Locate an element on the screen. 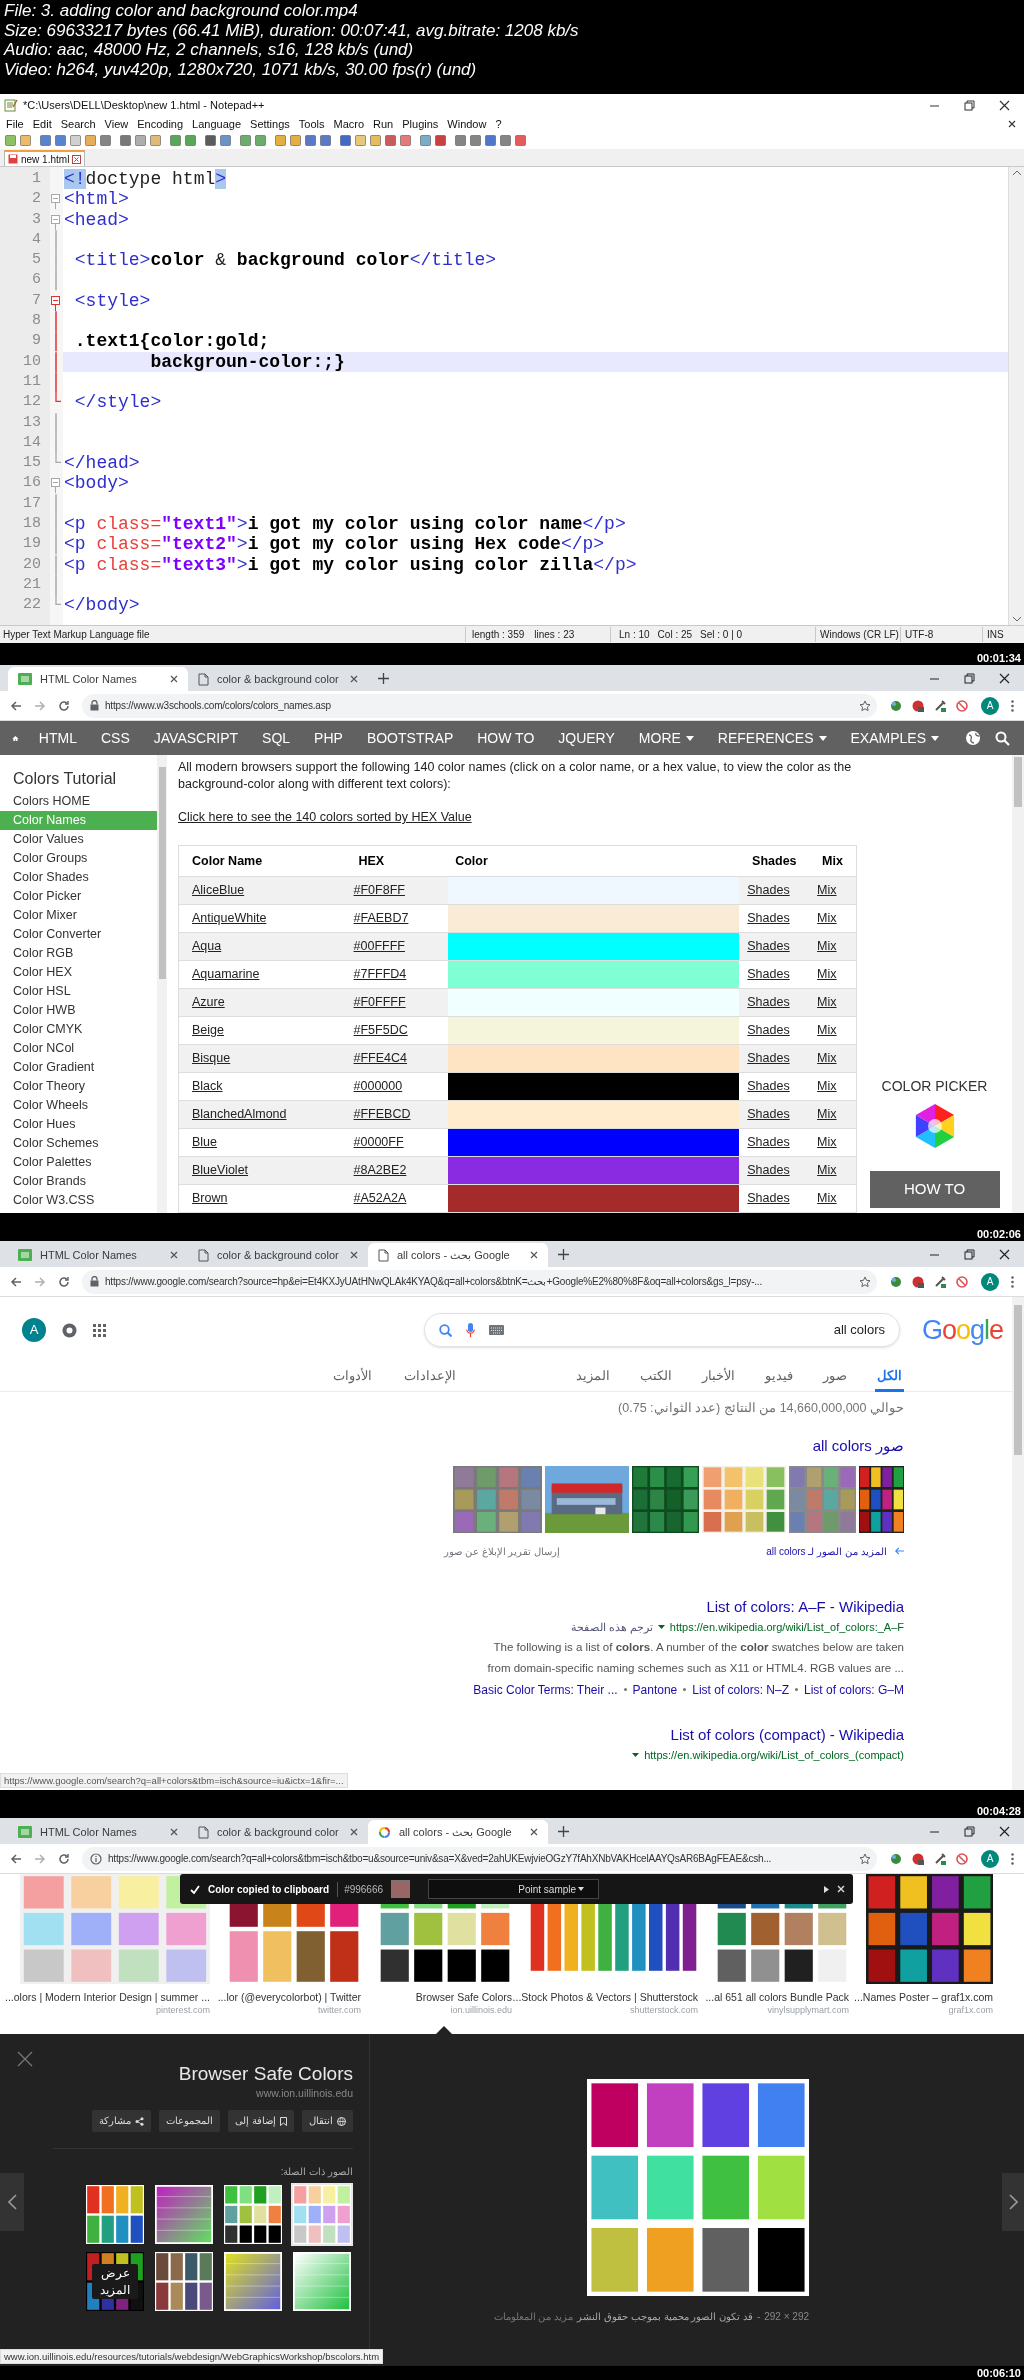  menu-item: Search is located at coordinates (78, 124).